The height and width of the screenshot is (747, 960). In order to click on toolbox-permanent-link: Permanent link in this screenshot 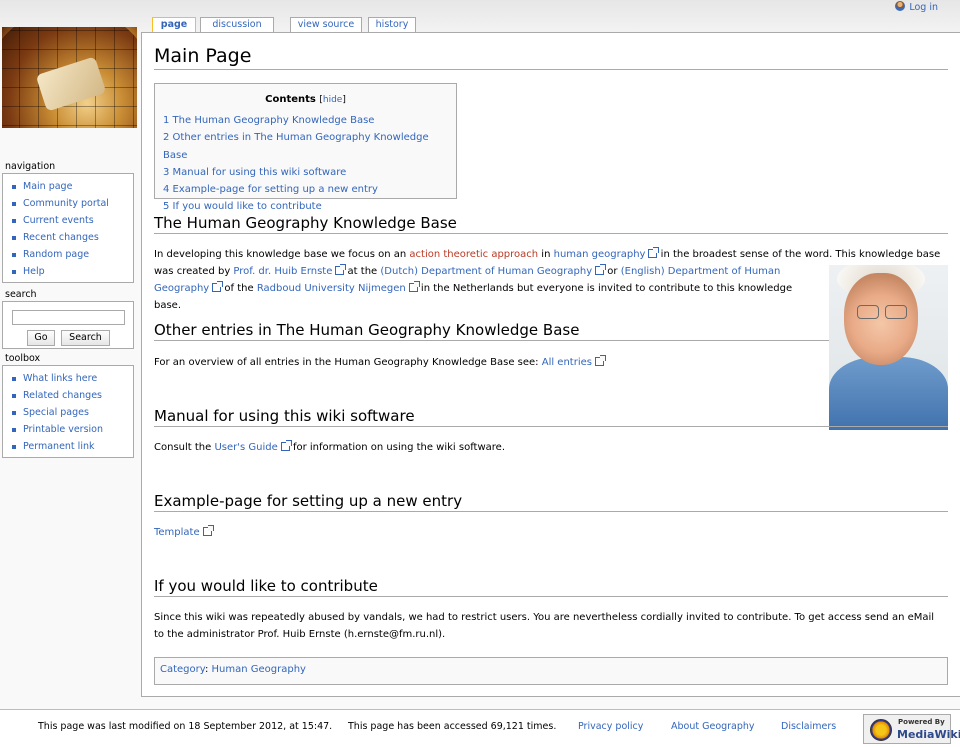, I will do `click(72, 446)`.